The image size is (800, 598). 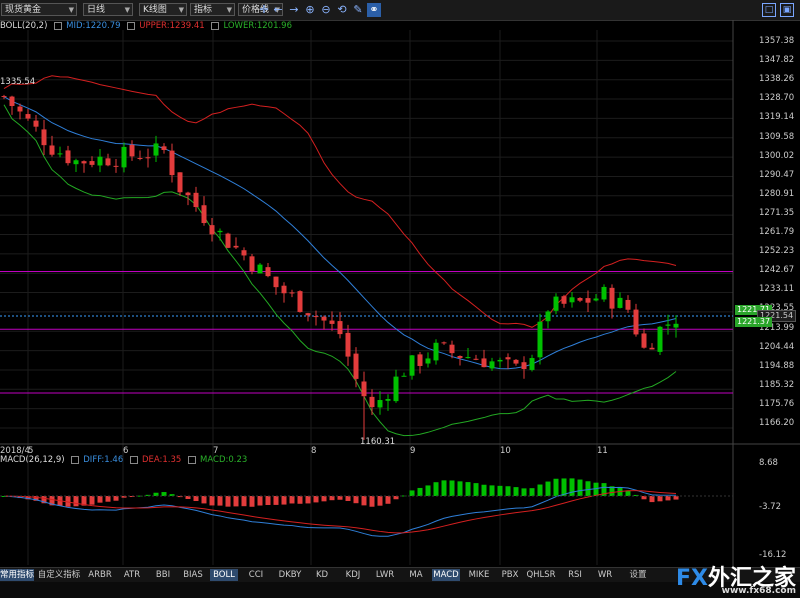 I want to click on tab-设置: 设置, so click(x=638, y=575).